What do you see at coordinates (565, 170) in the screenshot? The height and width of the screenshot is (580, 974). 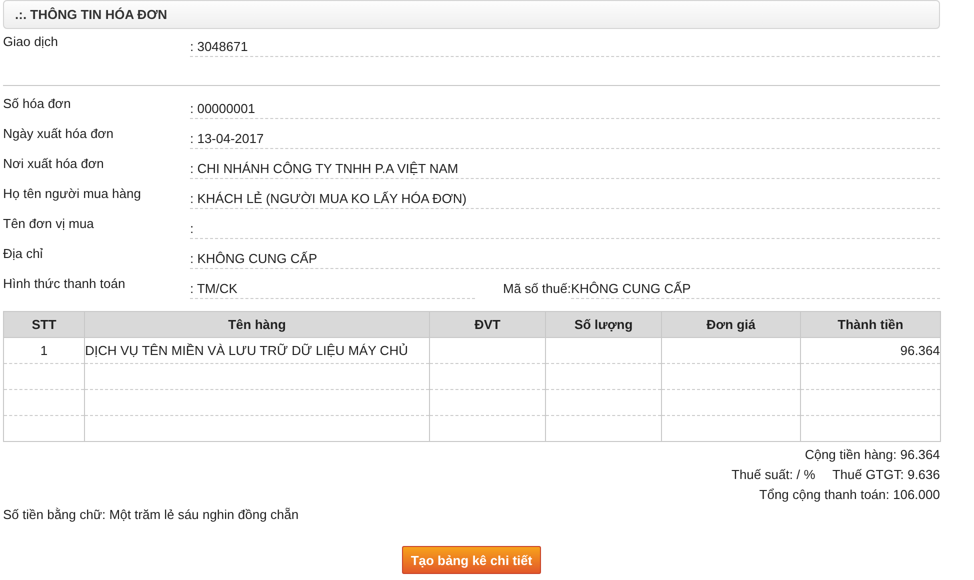 I see `field-value: : CHI NHÁNH CÔNG TY TNHH P.A VIỆT NAM` at bounding box center [565, 170].